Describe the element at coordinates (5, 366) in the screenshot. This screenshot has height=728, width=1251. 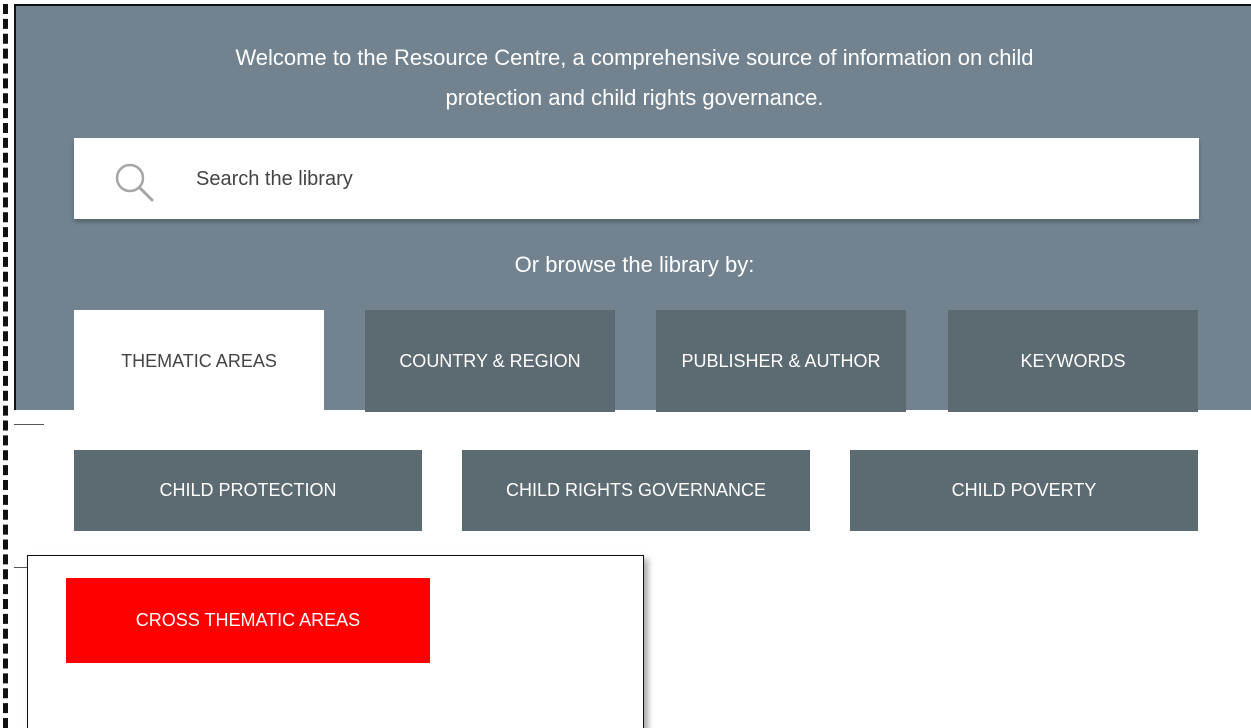
I see `screenshot-dashed-border` at that location.